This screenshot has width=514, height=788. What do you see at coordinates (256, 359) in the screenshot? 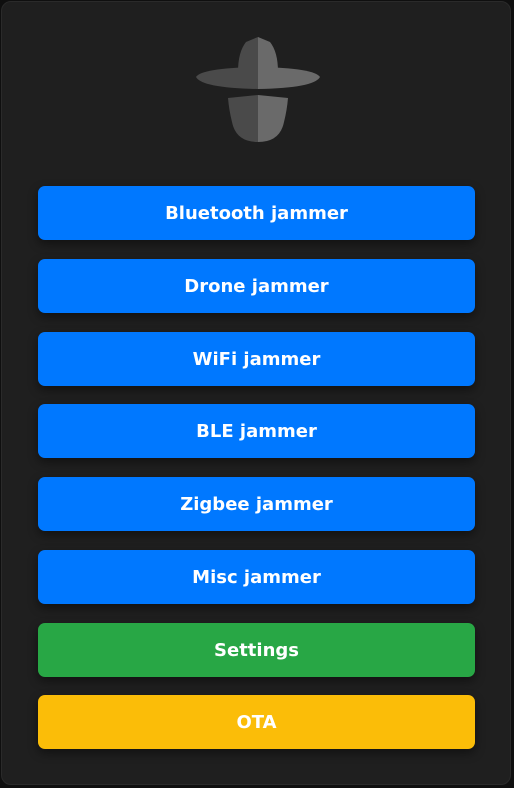
I see `wifi-jammer-button: WiFi jammer` at bounding box center [256, 359].